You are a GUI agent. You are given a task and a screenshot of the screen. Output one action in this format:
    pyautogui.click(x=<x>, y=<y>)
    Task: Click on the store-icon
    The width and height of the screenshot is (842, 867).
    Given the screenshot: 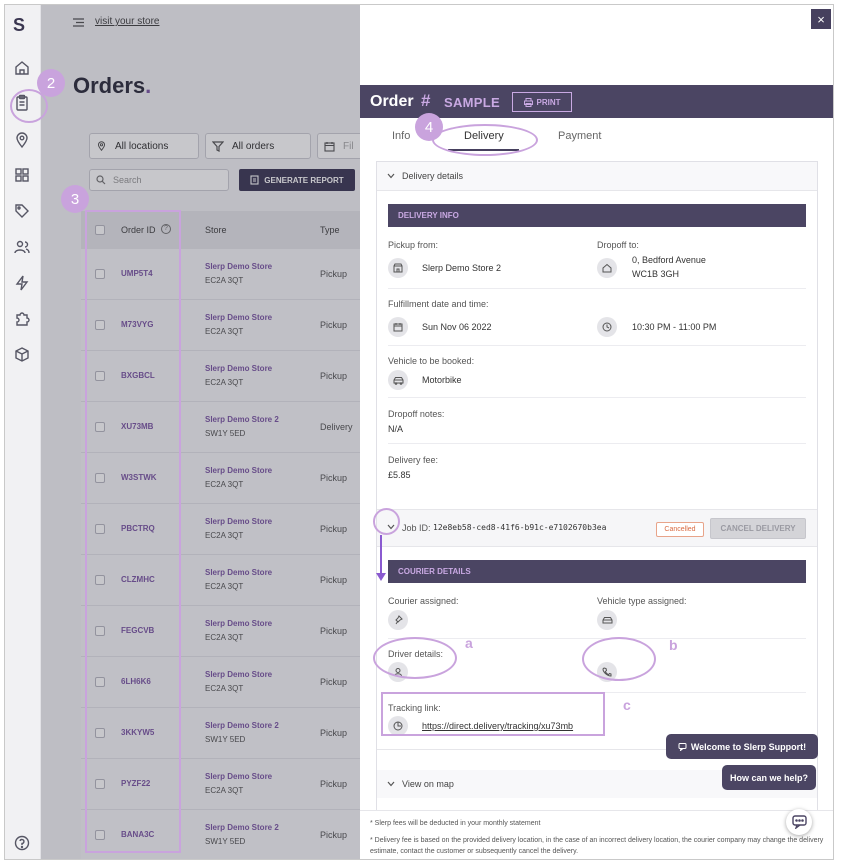 What is the action you would take?
    pyautogui.click(x=398, y=268)
    